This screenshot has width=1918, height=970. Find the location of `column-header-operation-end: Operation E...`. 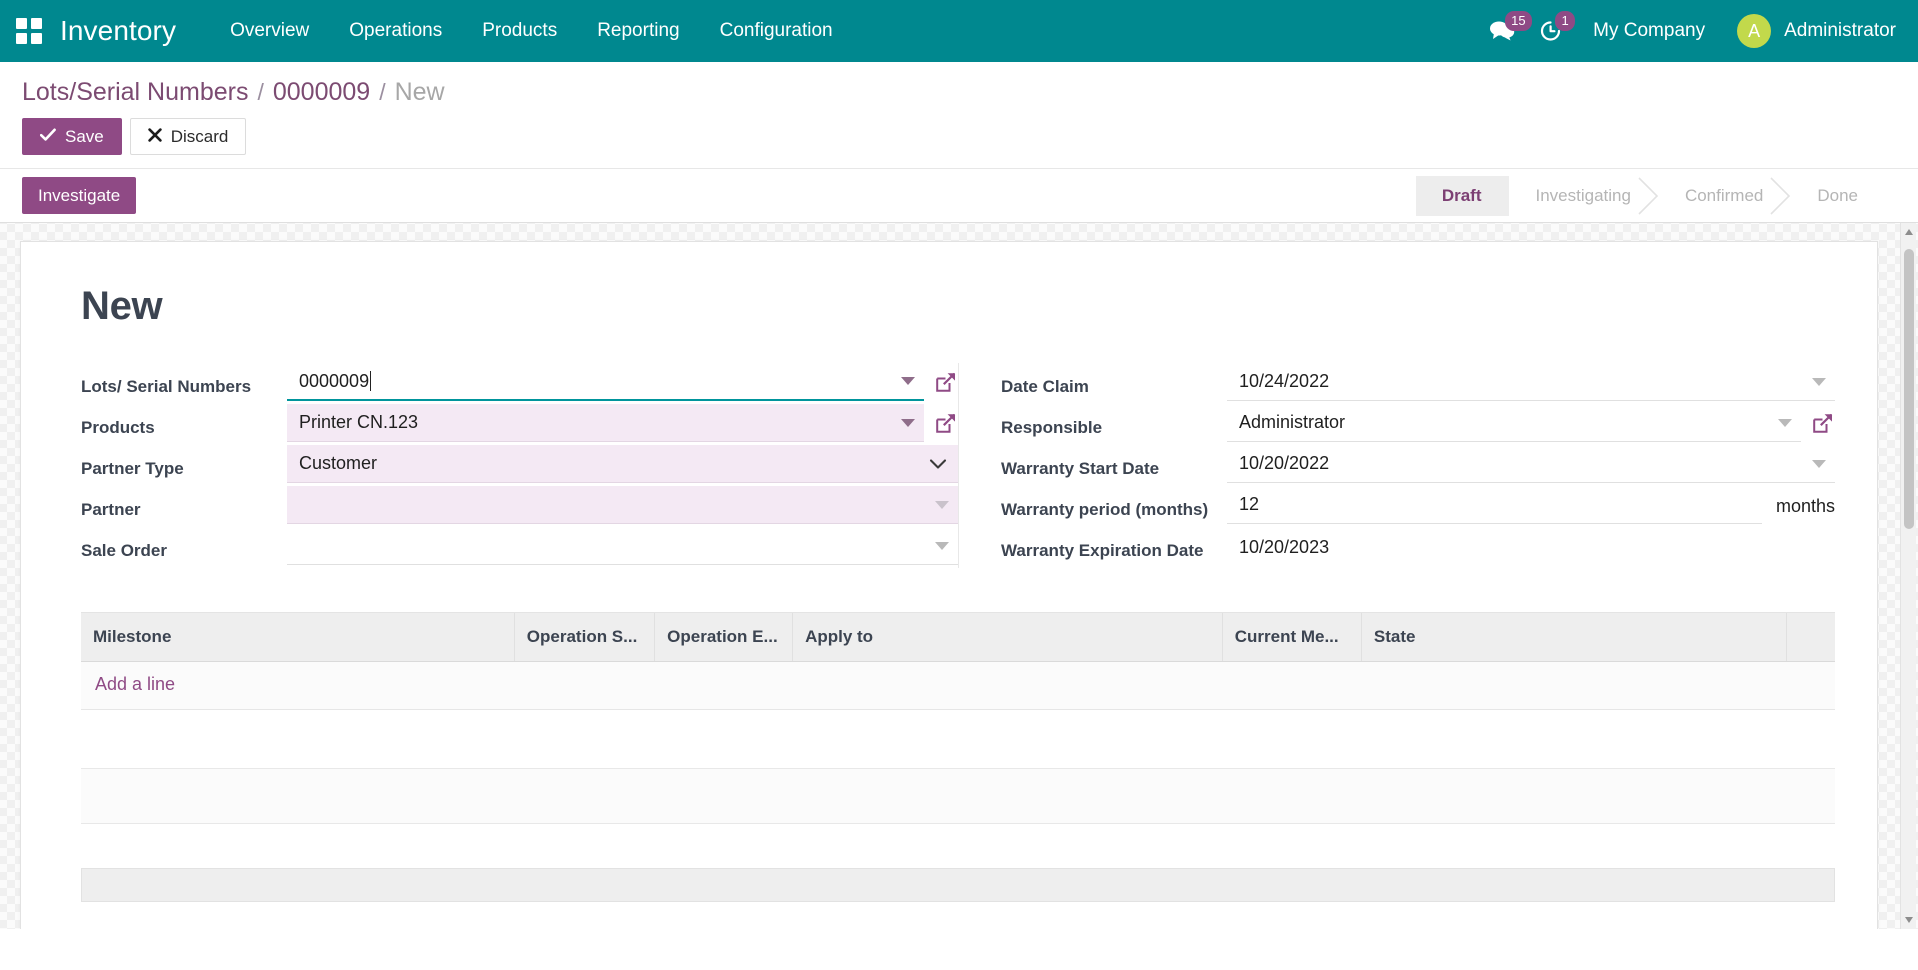

column-header-operation-end: Operation E... is located at coordinates (724, 637).